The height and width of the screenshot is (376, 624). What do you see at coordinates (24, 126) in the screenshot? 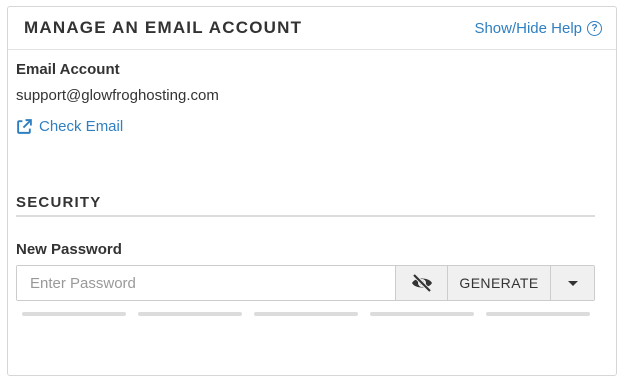
I see `external-link-icon` at bounding box center [24, 126].